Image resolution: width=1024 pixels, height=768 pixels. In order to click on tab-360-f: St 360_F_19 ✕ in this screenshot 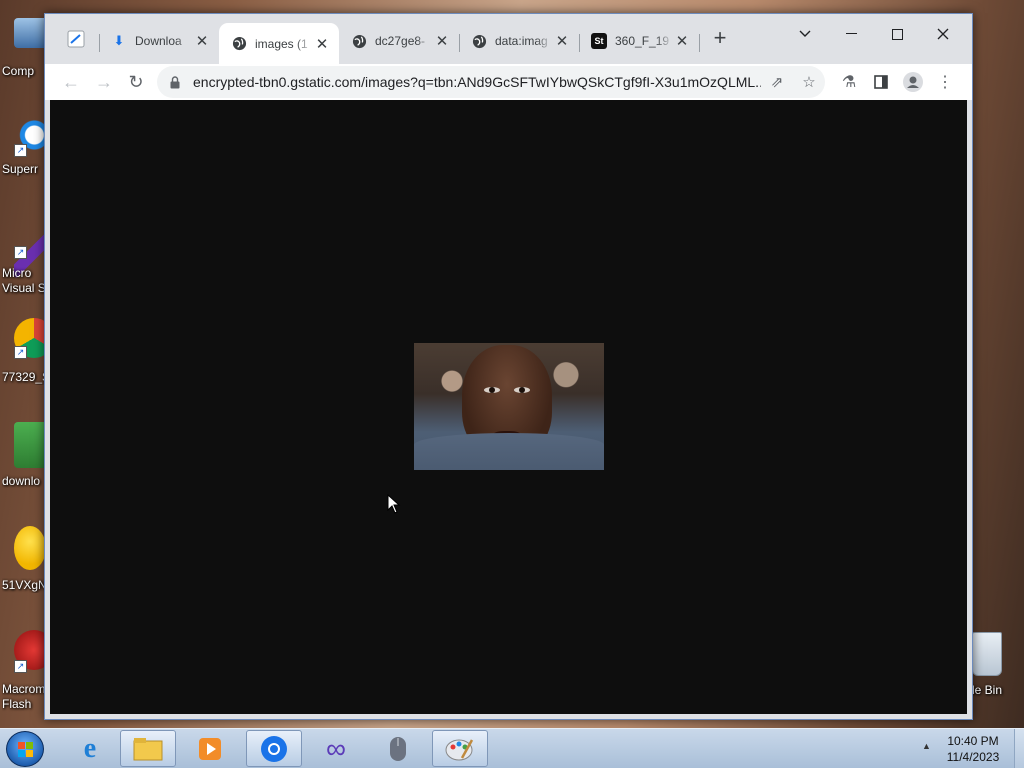, I will do `click(639, 41)`.